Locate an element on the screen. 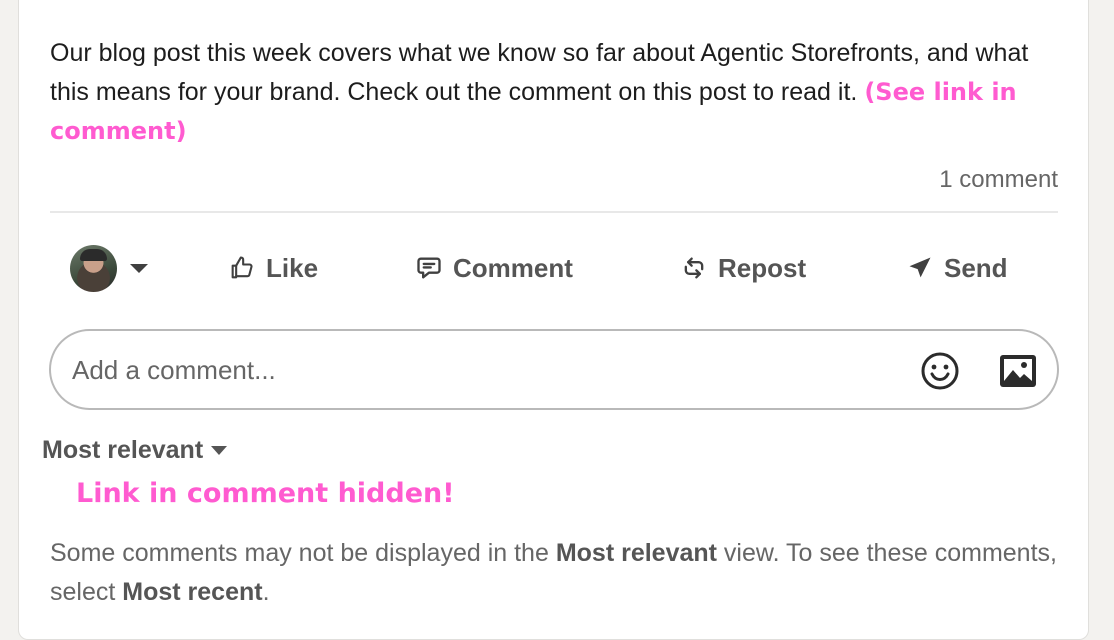  send-label: Send is located at coordinates (976, 267).